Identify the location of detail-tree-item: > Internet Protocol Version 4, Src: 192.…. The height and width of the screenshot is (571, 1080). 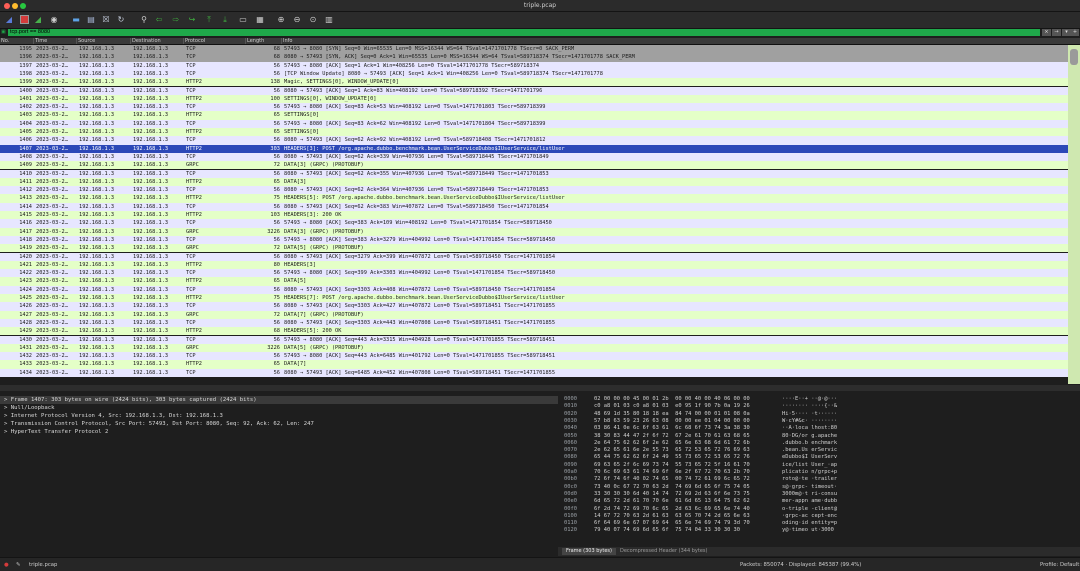
(280, 416).